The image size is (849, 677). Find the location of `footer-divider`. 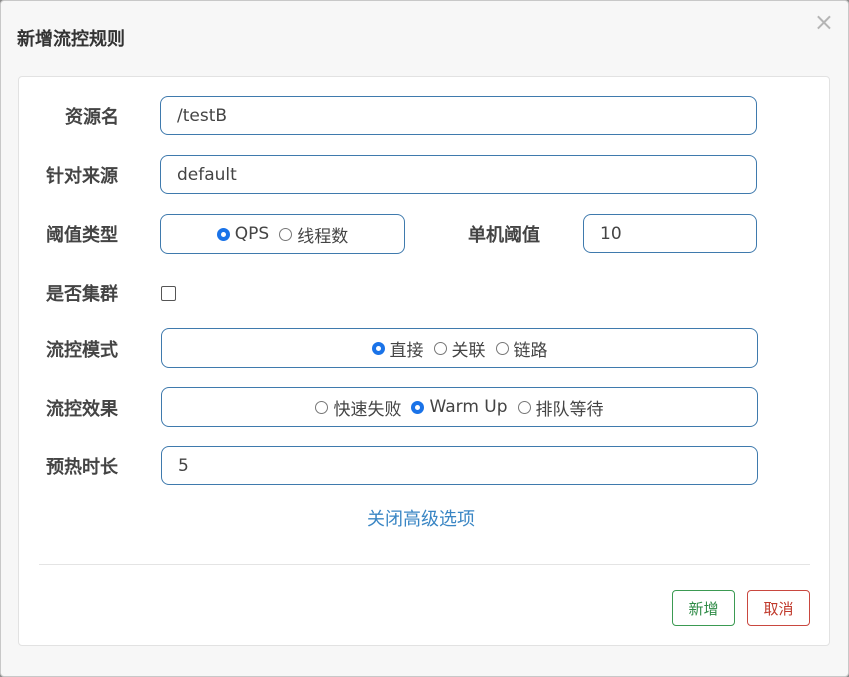

footer-divider is located at coordinates (424, 564).